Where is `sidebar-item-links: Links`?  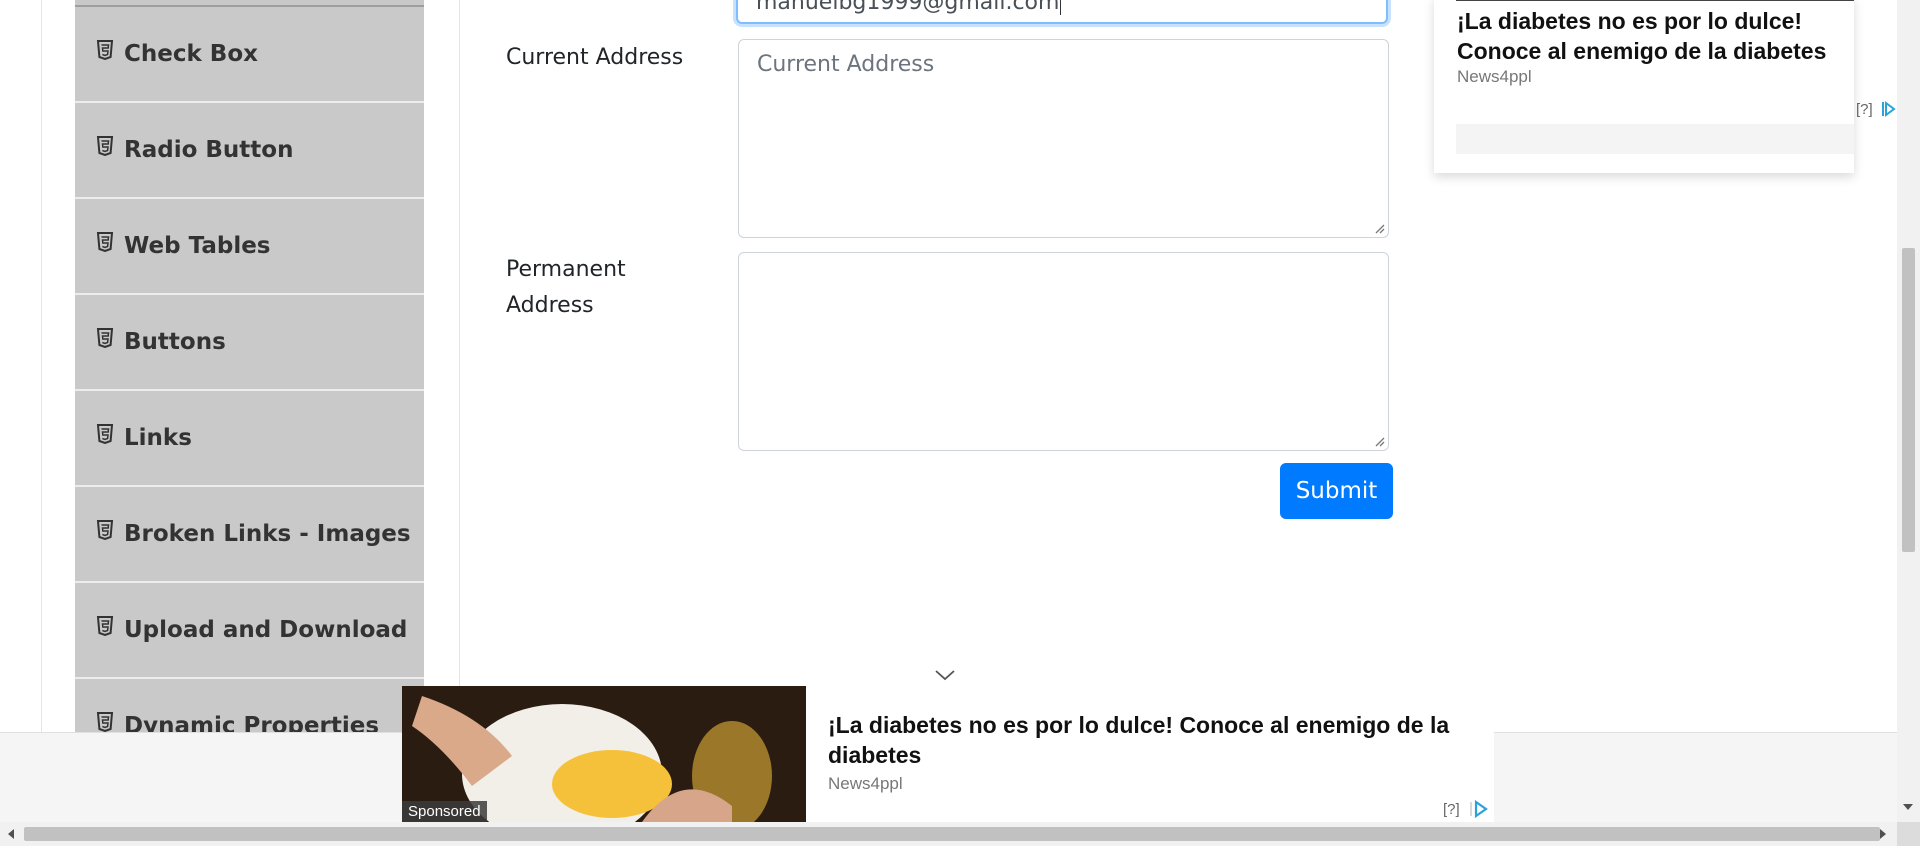
sidebar-item-links: Links is located at coordinates (249, 439).